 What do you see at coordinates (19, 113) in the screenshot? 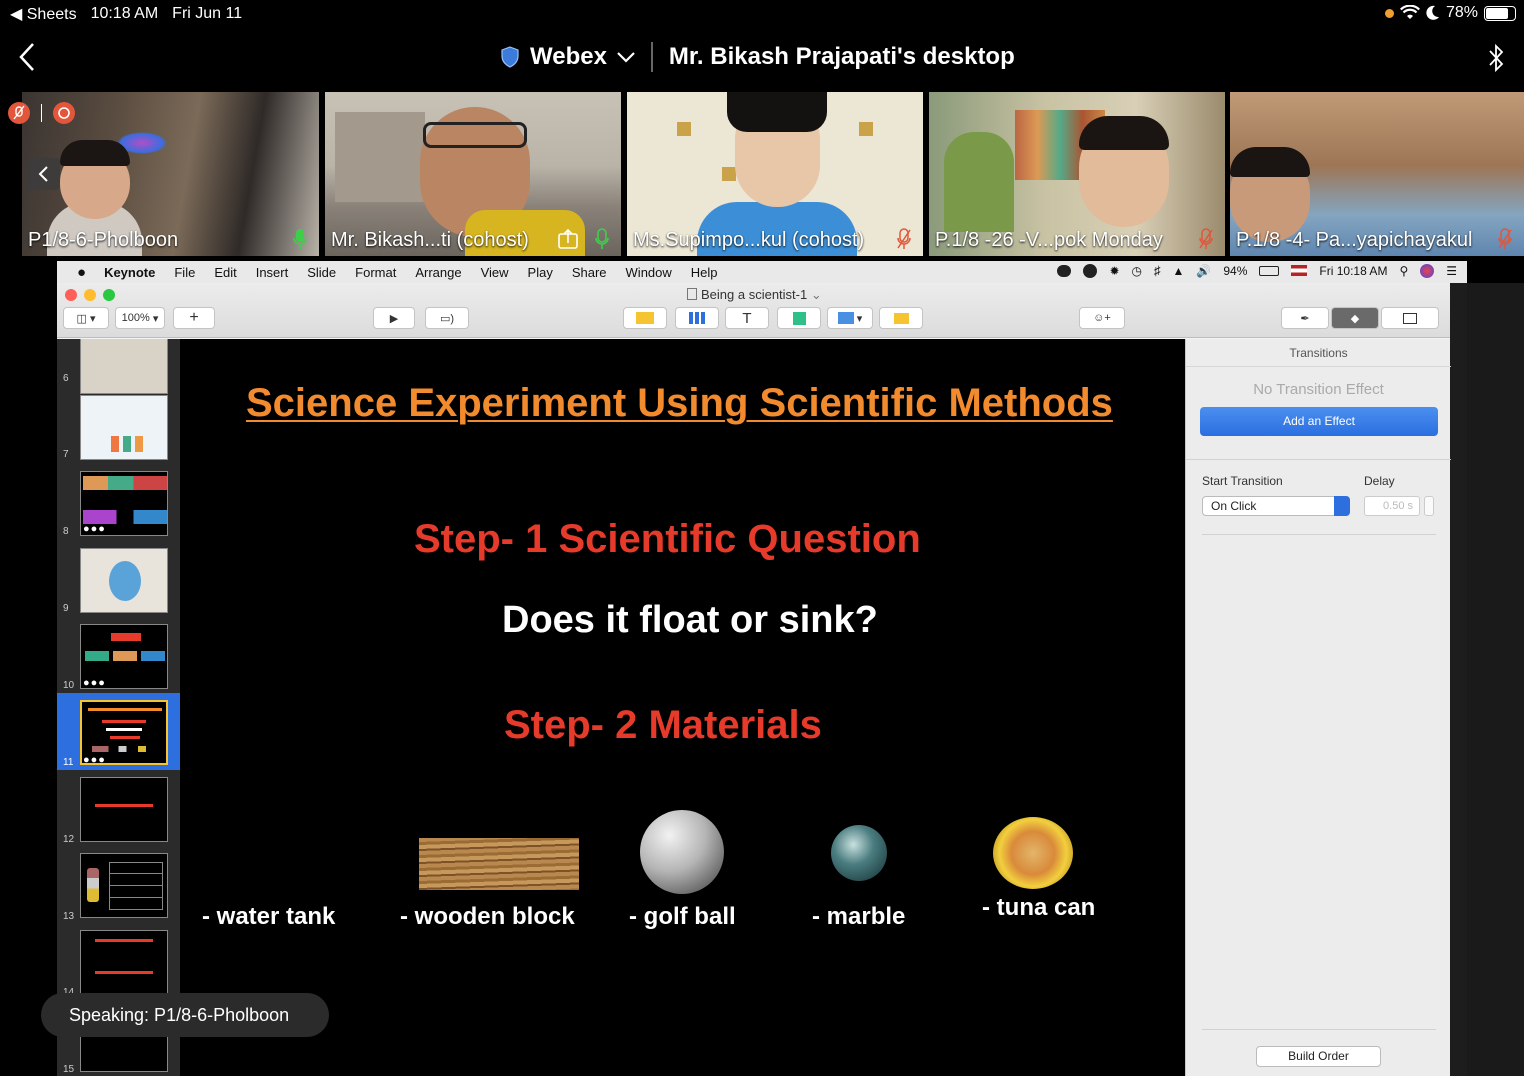
I see `self-muted-badge` at bounding box center [19, 113].